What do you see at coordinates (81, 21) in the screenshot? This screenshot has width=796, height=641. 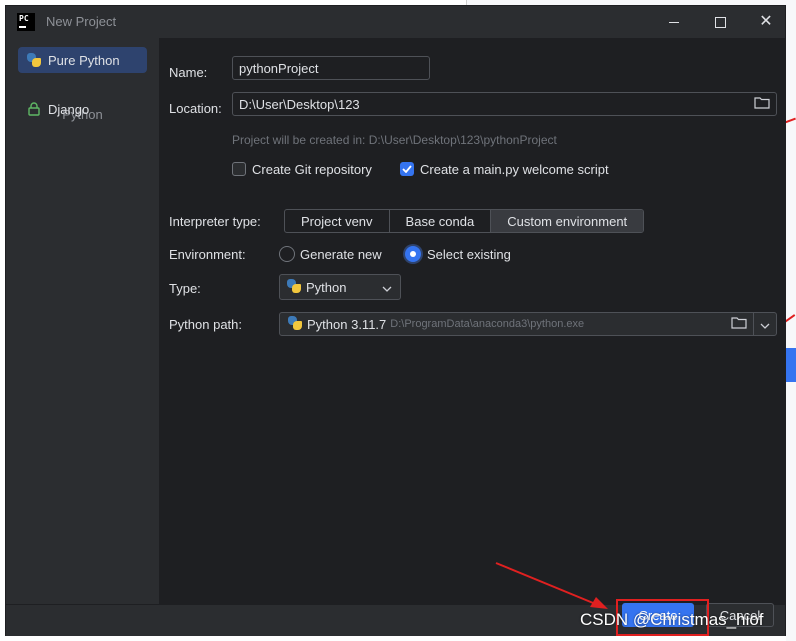 I see `window-title: New Project` at bounding box center [81, 21].